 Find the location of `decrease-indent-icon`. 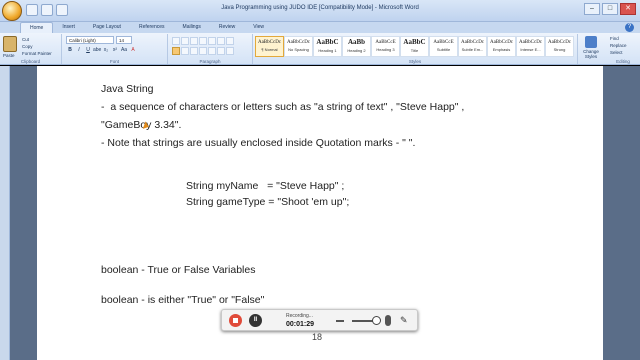

decrease-indent-icon is located at coordinates (203, 41).